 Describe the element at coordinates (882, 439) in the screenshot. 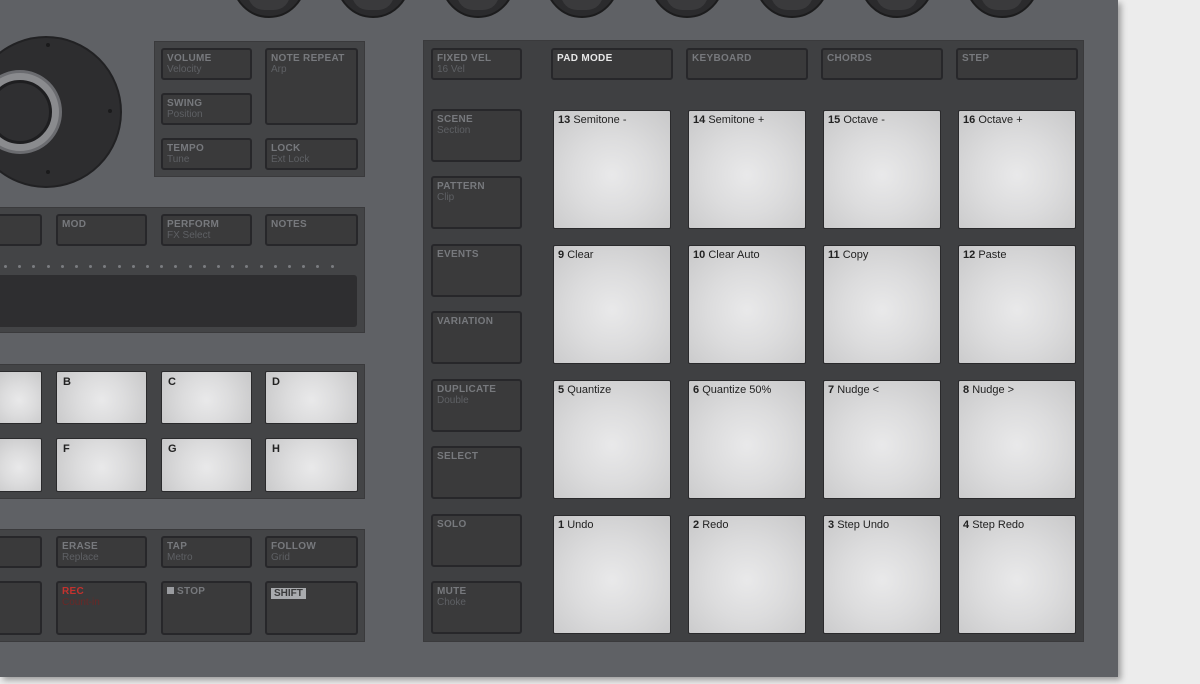

I see `pad-7: 7 Nudge <` at that location.